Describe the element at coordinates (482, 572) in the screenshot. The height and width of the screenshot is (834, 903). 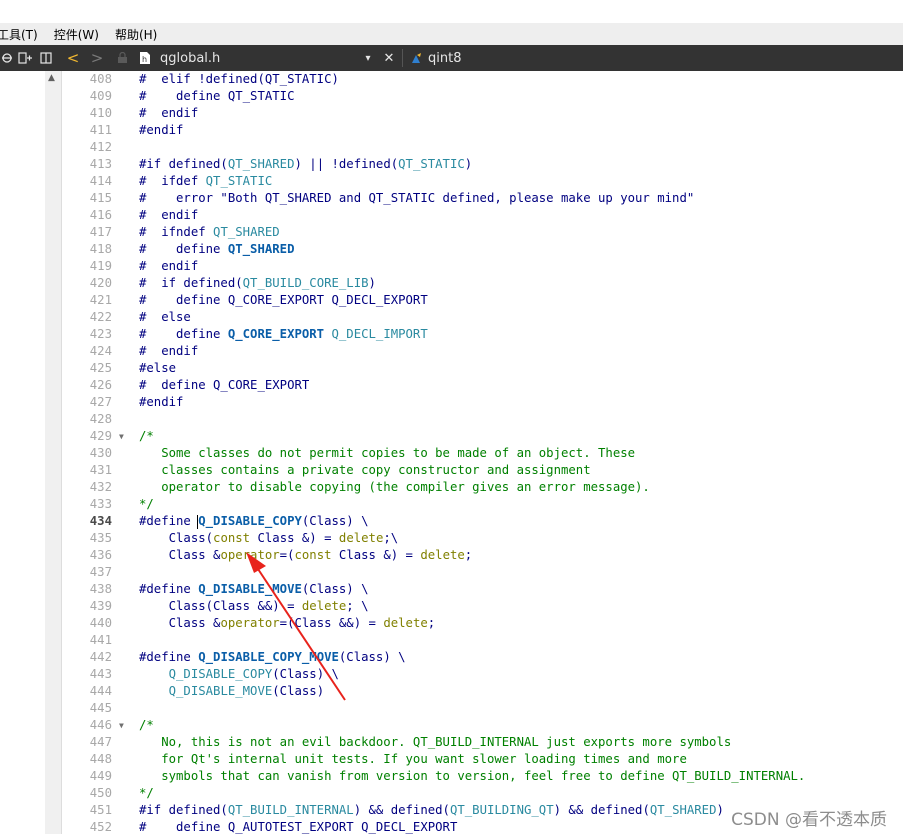
I see `code-line: 437` at that location.